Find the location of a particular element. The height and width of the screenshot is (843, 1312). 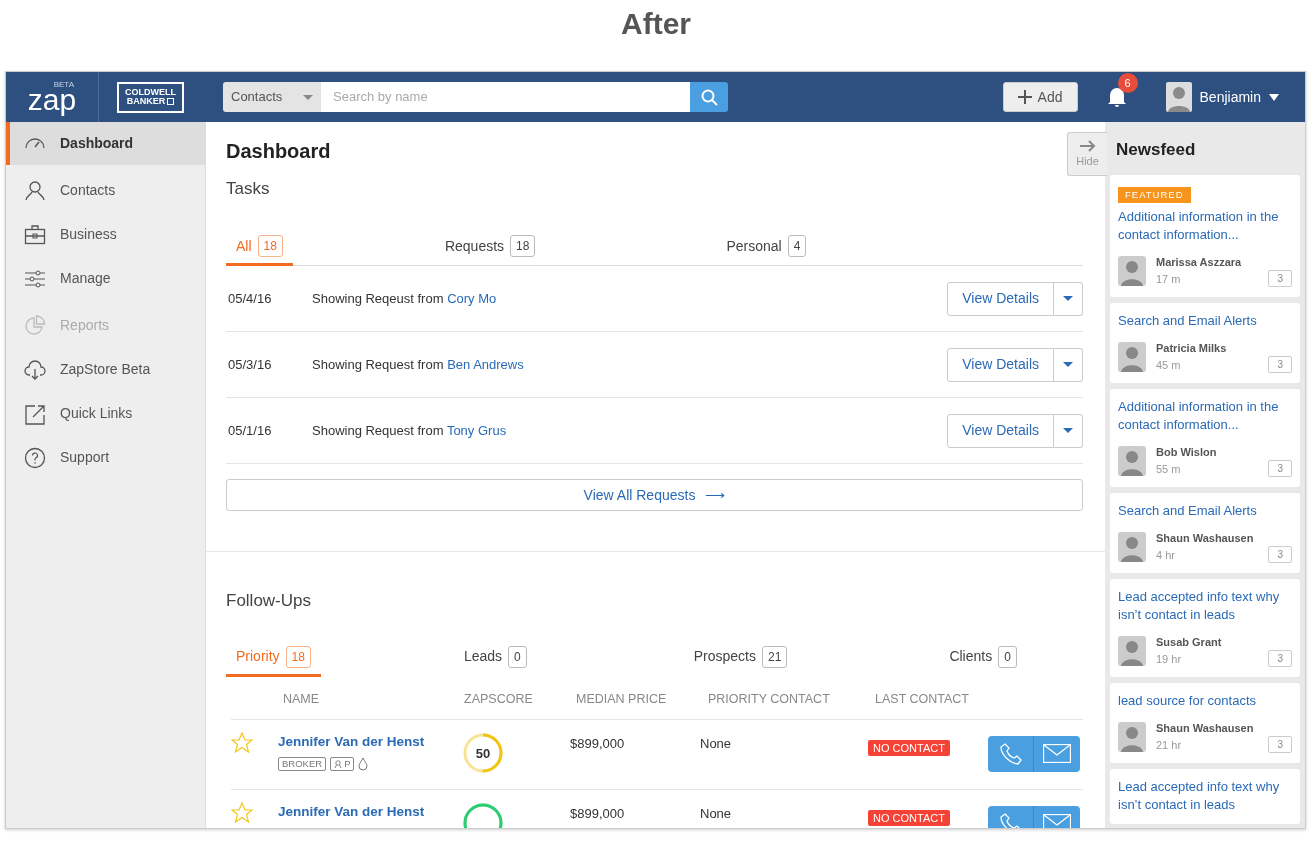

email-button is located at coordinates (1057, 753).